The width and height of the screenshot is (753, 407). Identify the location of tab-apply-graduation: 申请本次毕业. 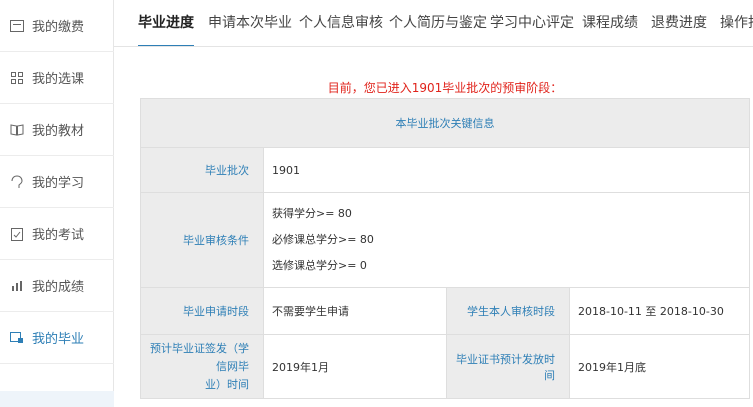
(250, 23).